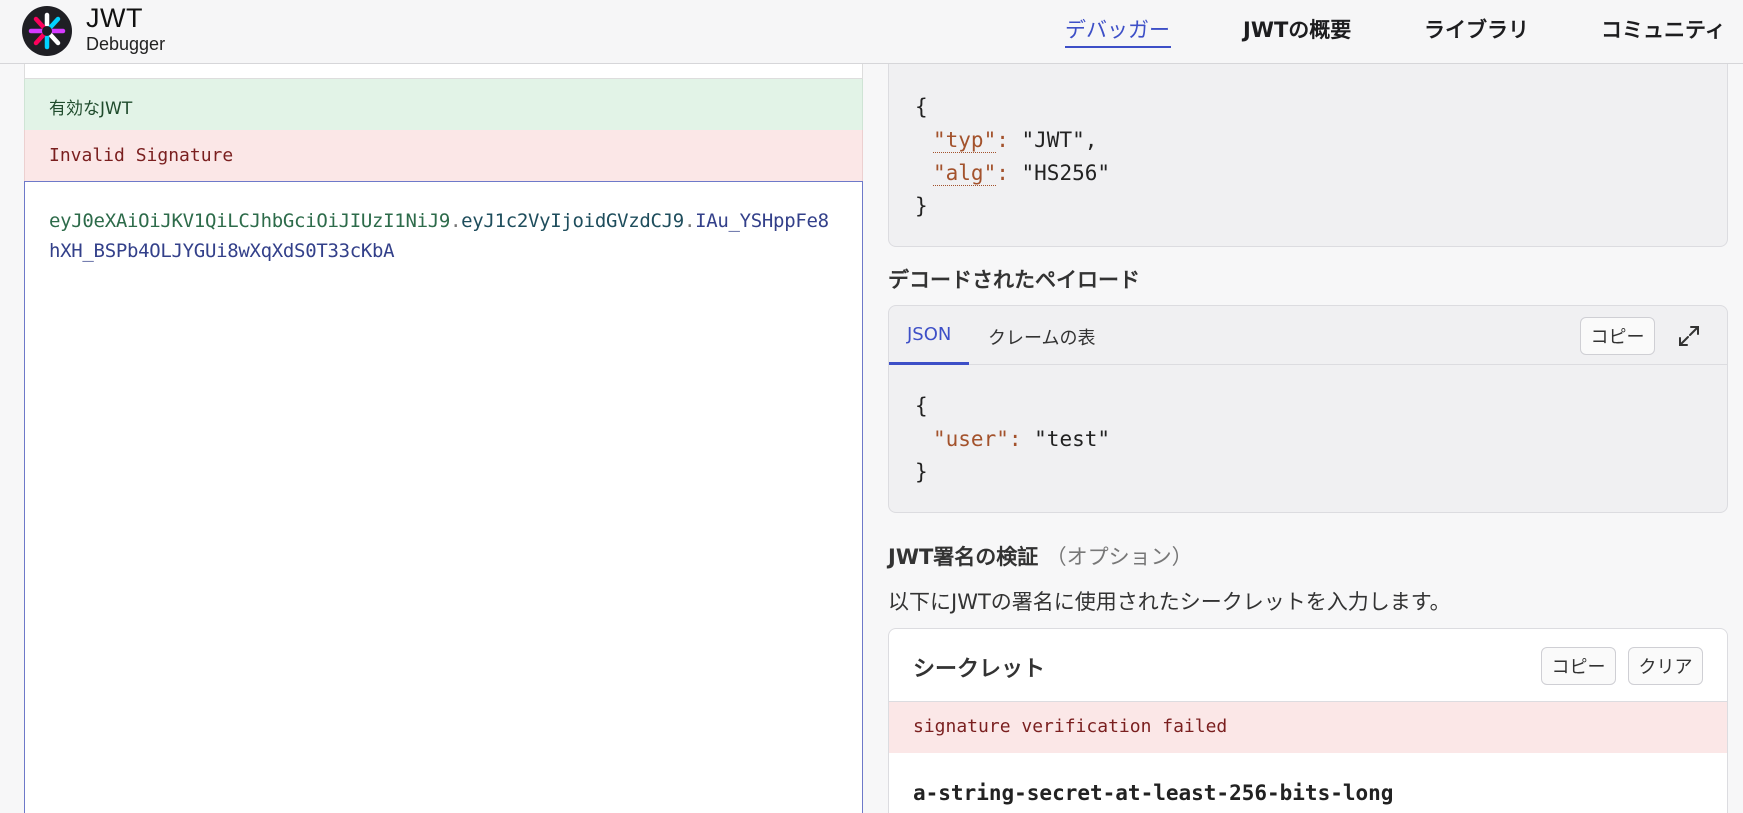  What do you see at coordinates (1297, 29) in the screenshot?
I see `nav-introduction: JWTの概要` at bounding box center [1297, 29].